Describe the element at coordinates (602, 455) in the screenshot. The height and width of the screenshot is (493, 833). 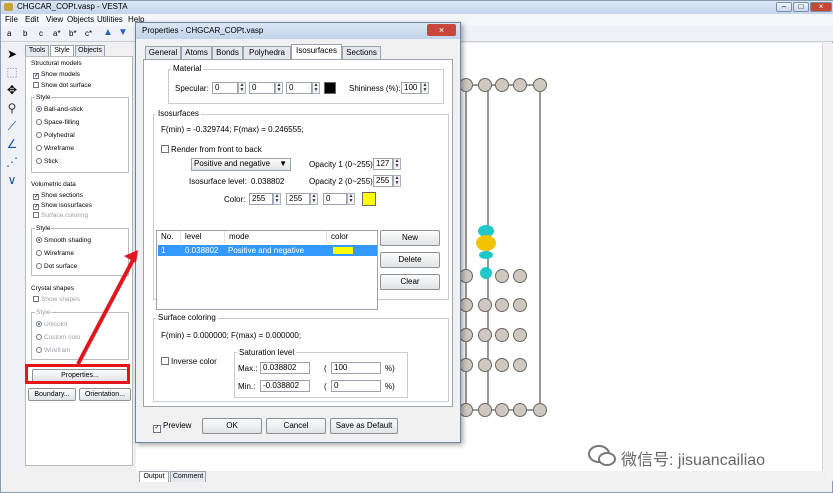
I see `wechat-logo-icon` at that location.